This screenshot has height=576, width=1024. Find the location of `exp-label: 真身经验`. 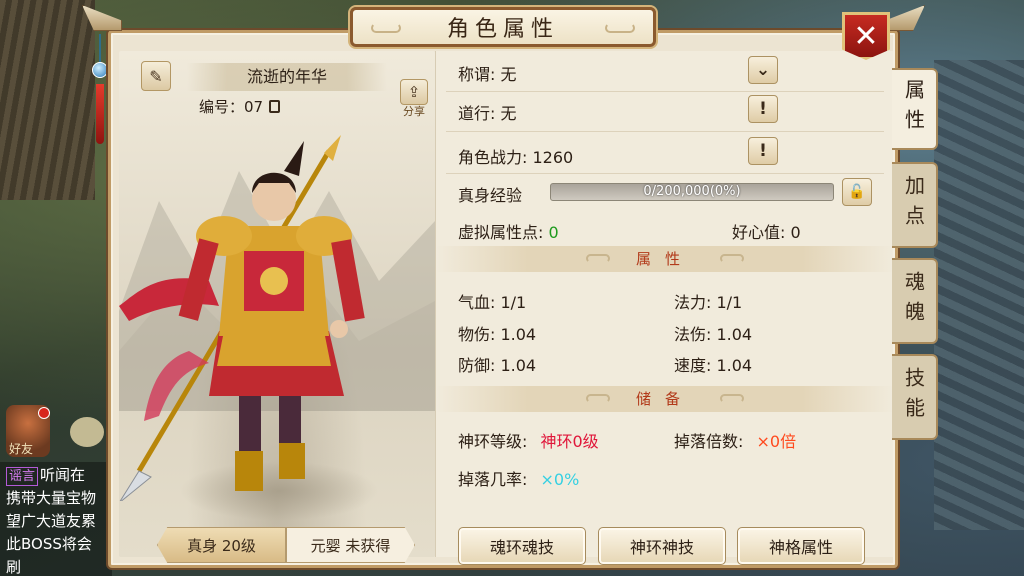

exp-label: 真身经验 is located at coordinates (490, 195).